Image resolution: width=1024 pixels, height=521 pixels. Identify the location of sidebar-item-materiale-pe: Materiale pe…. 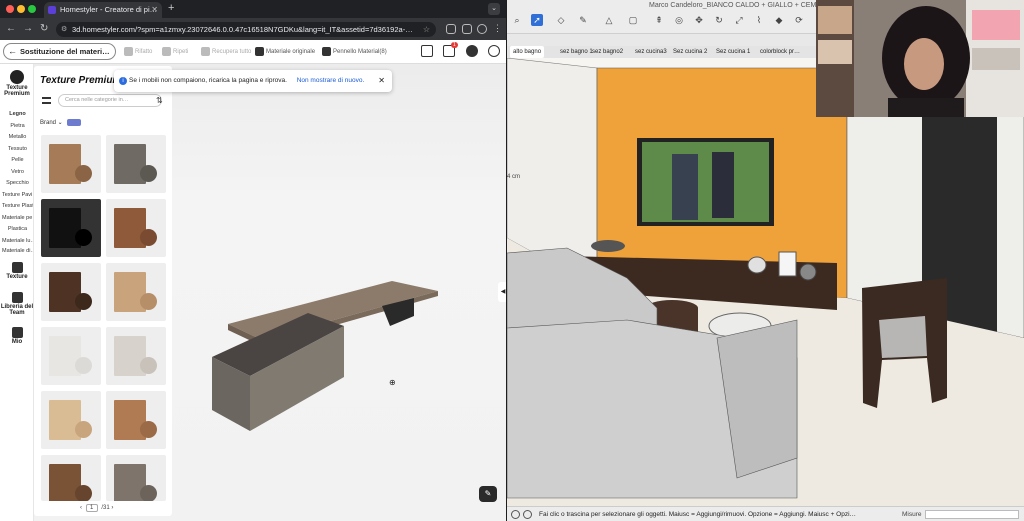
(17, 218).